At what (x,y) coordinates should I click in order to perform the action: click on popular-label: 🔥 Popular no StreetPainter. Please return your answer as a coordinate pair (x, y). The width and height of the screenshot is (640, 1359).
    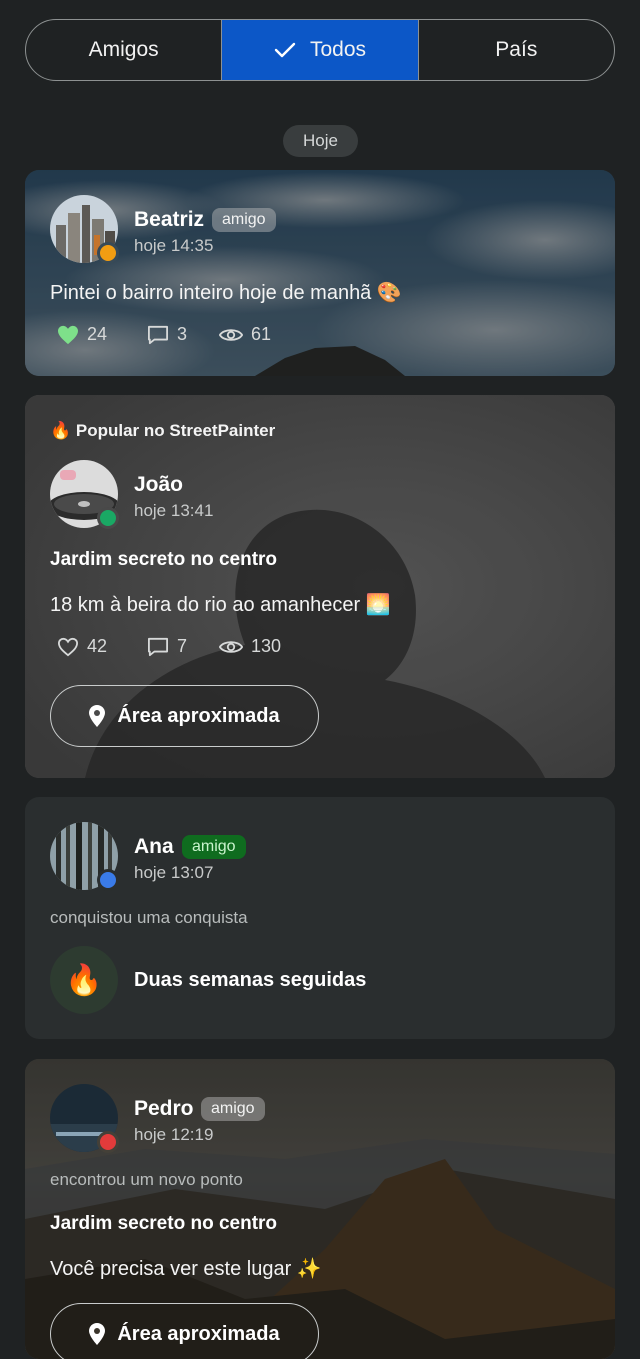
    Looking at the image, I should click on (163, 430).